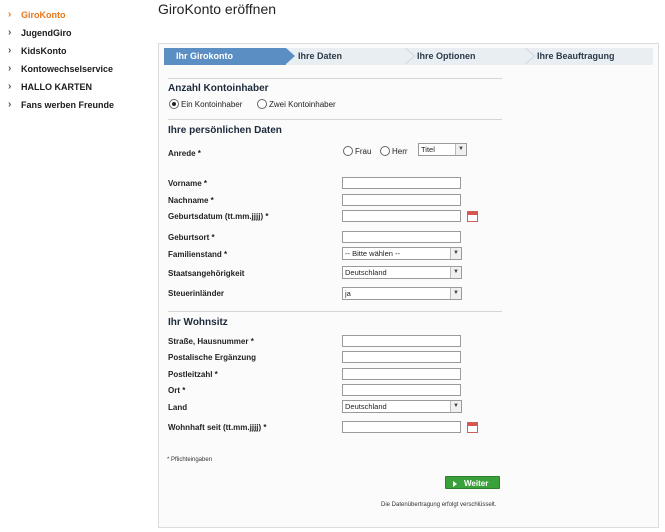  I want to click on sidebar-item-fans-werben-freunde: › Fans werben Freunde, so click(83, 105).